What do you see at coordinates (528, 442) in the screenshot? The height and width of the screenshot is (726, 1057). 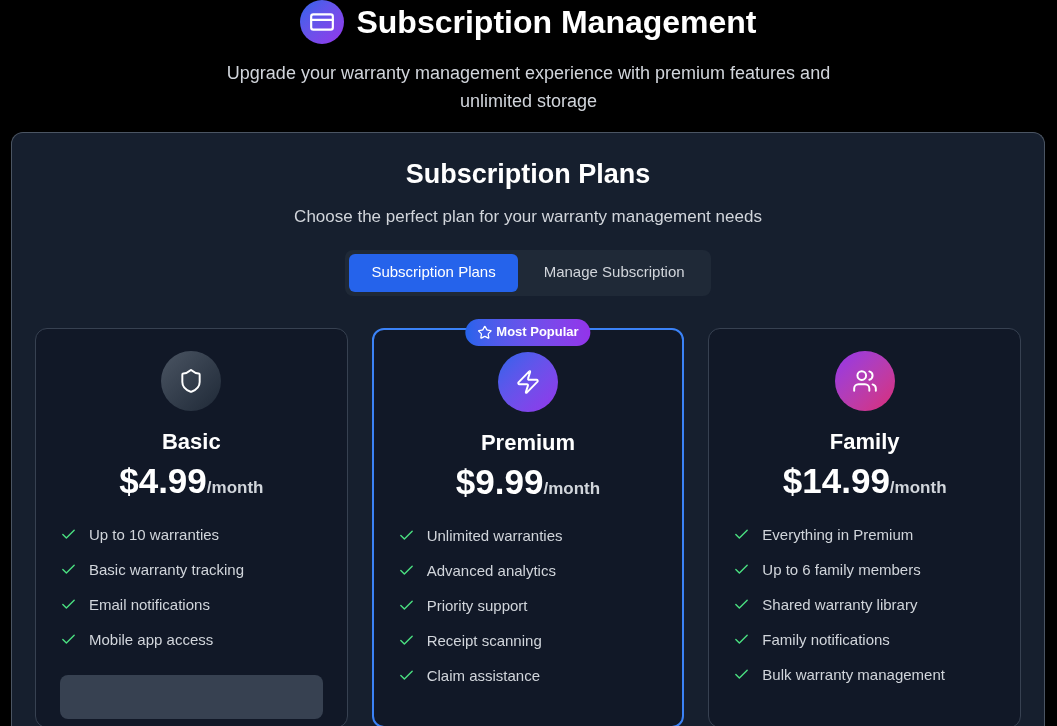 I see `plan-name: Premium` at bounding box center [528, 442].